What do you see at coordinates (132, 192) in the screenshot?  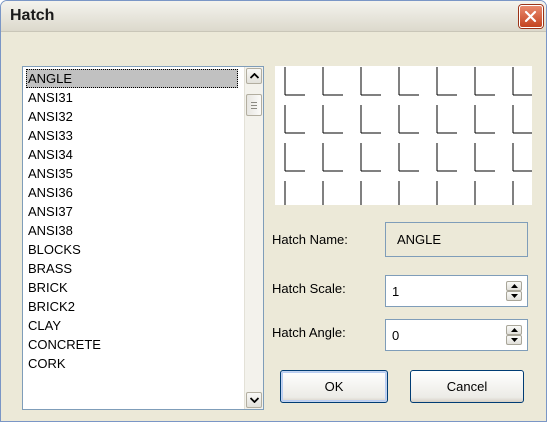 I see `list-item: ANSI36` at bounding box center [132, 192].